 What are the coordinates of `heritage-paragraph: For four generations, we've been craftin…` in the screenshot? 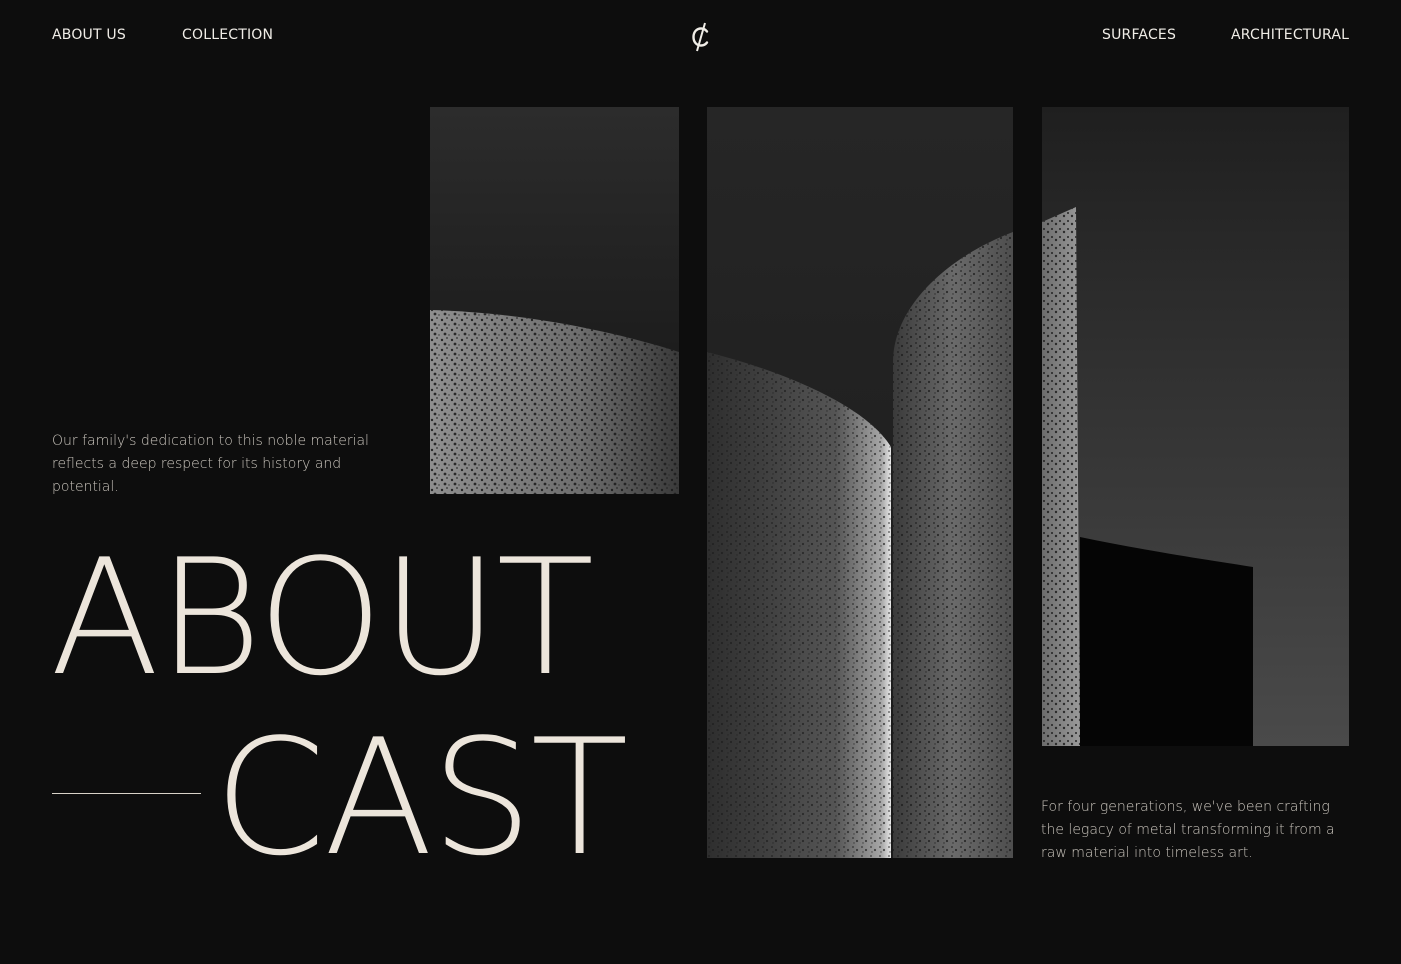 It's located at (1188, 830).